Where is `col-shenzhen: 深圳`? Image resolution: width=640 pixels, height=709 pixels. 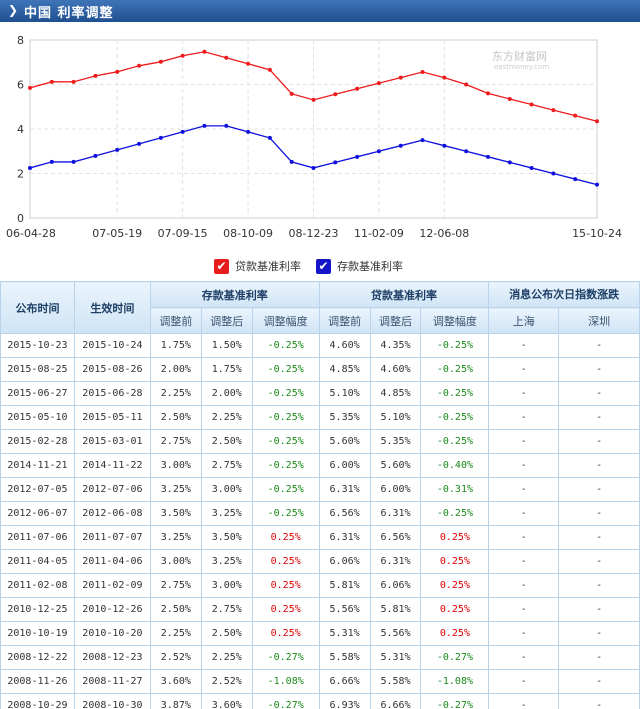
col-shenzhen: 深圳 is located at coordinates (599, 320).